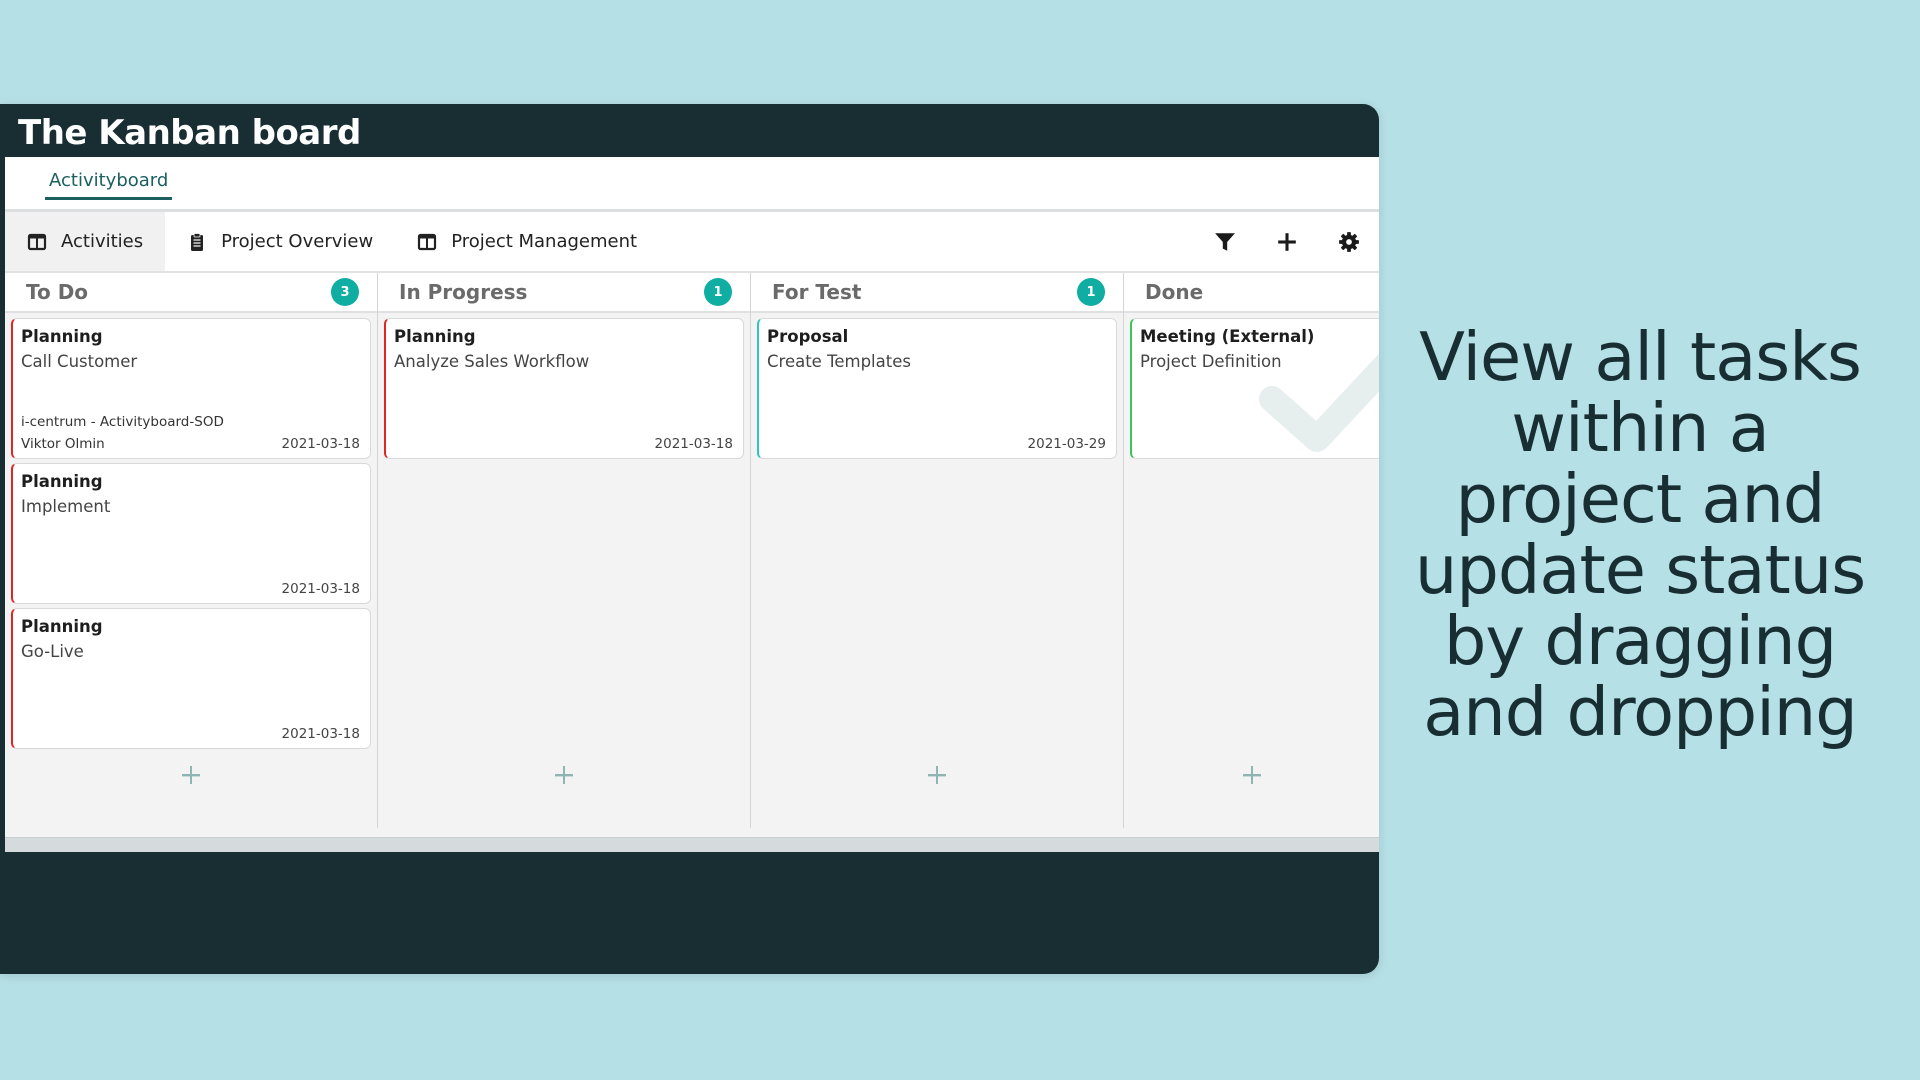 This screenshot has height=1080, width=1920. What do you see at coordinates (692, 184) in the screenshot?
I see `tab-bar: Activityboard` at bounding box center [692, 184].